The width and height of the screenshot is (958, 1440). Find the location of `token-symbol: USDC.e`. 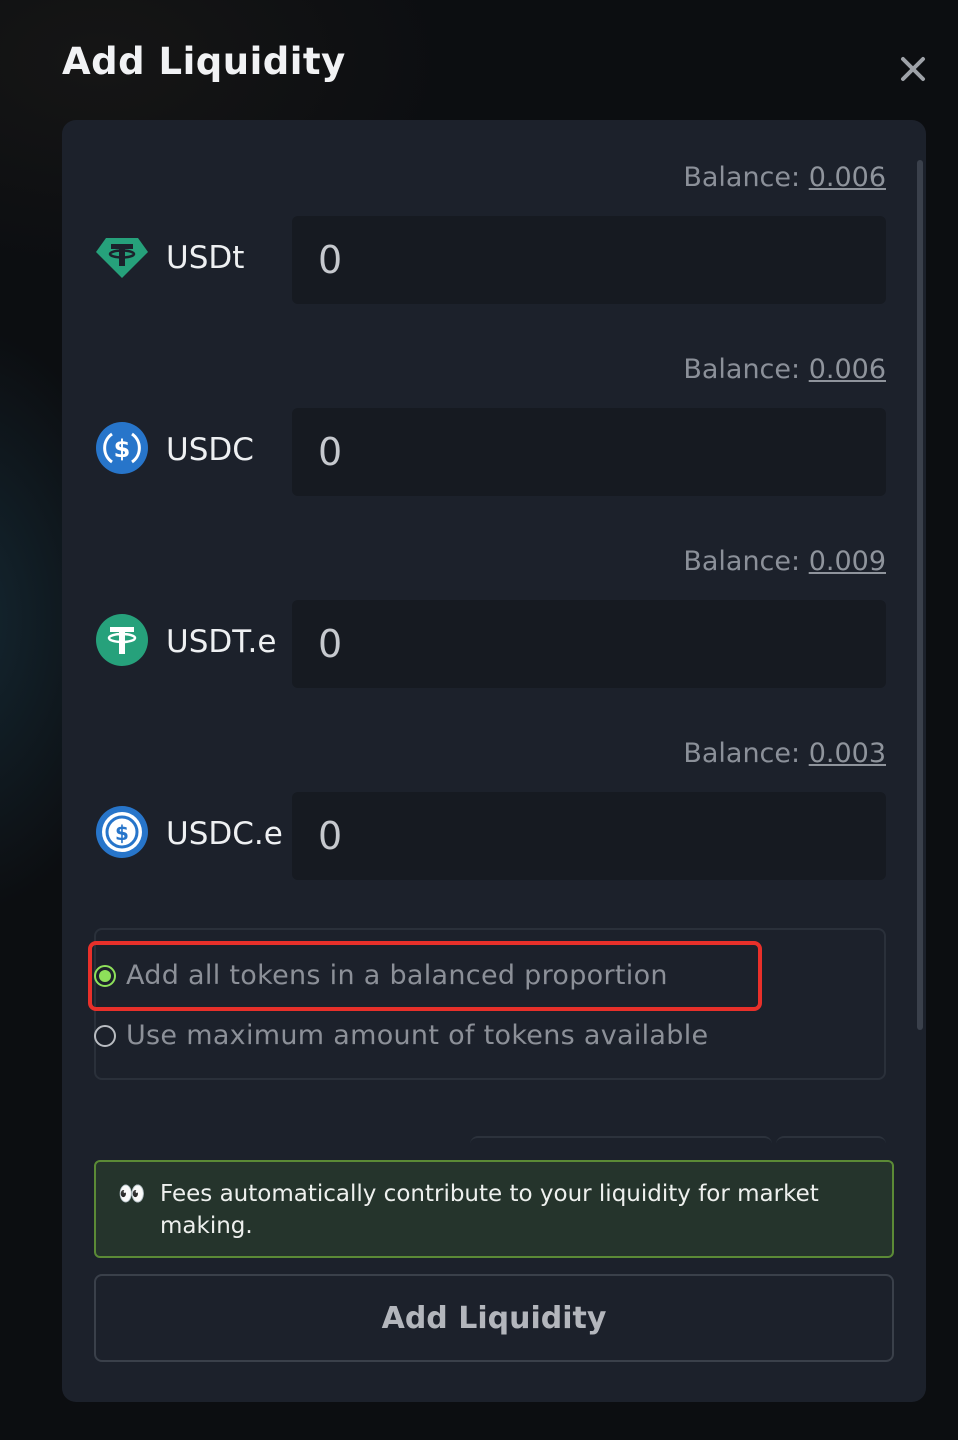

token-symbol: USDC.e is located at coordinates (224, 834).